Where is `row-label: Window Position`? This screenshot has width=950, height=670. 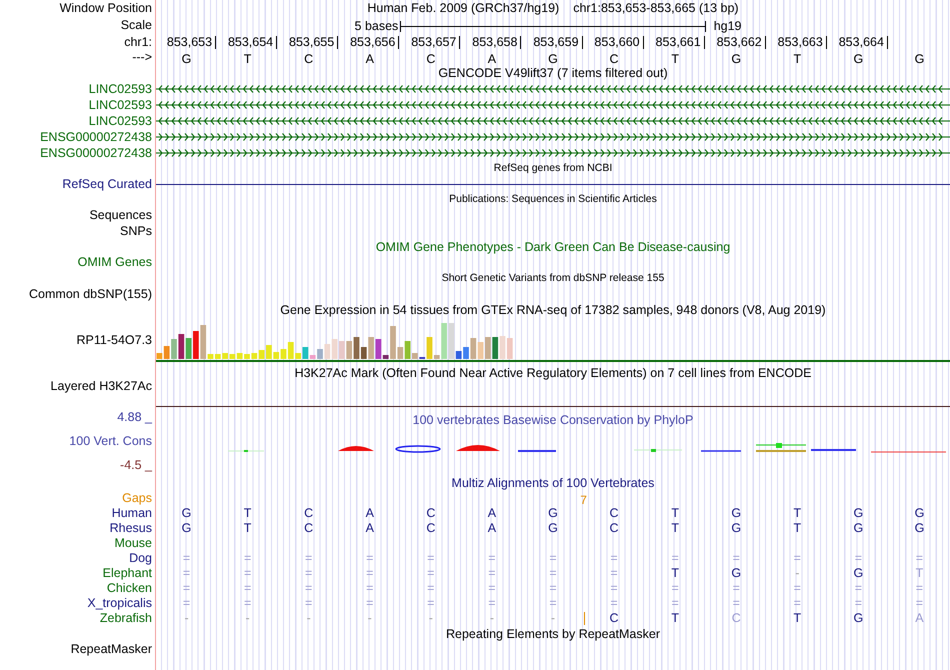
row-label: Window Position is located at coordinates (106, 9).